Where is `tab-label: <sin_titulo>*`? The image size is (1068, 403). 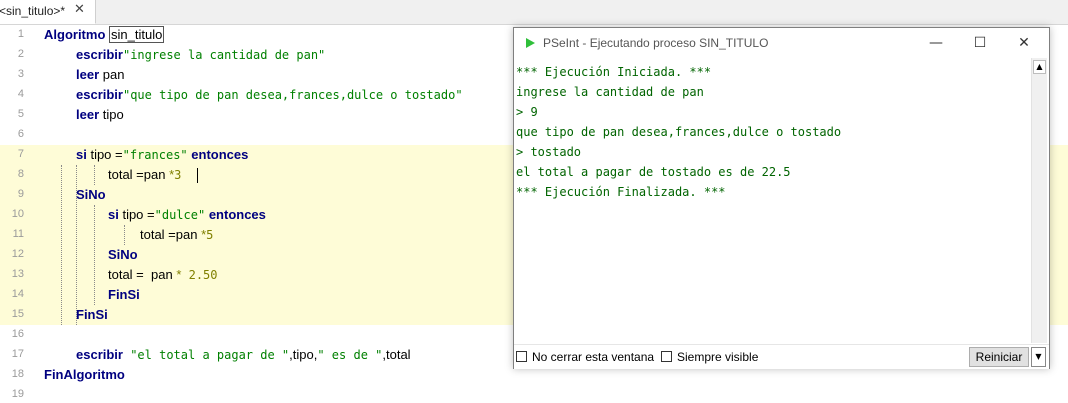 tab-label: <sin_titulo>* is located at coordinates (33, 11).